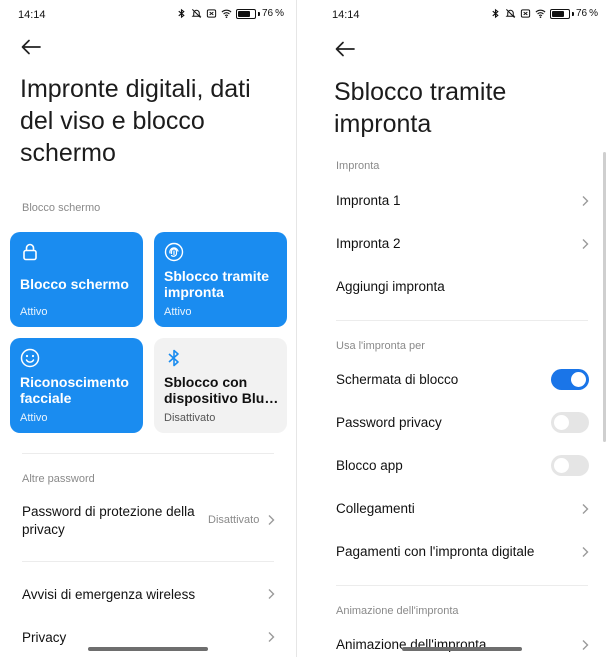  Describe the element at coordinates (462, 245) in the screenshot. I see `row-fingerprint-2: Impronta 2` at that location.